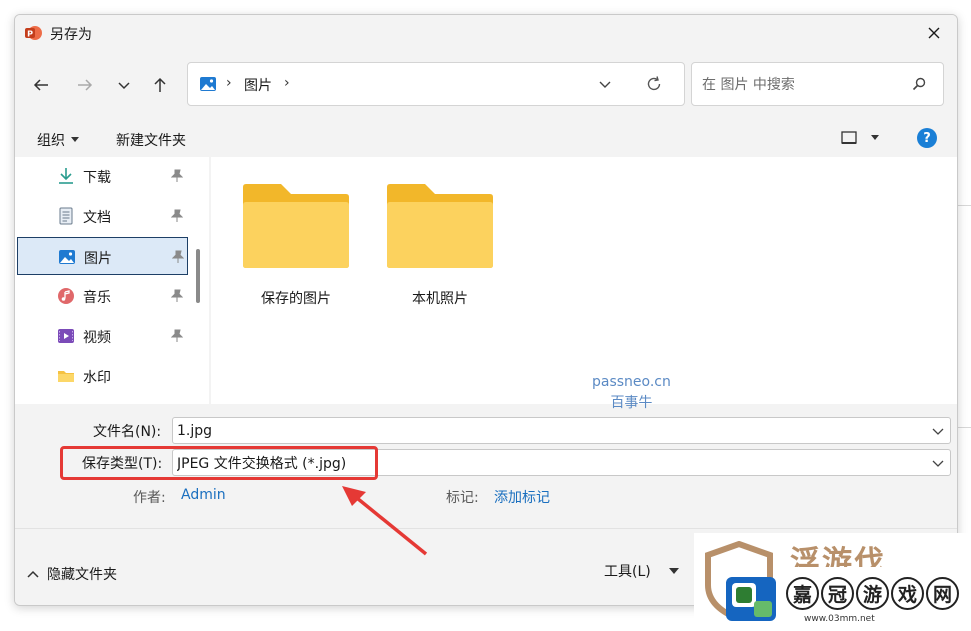  What do you see at coordinates (198, 276) in the screenshot?
I see `navigation-scrollbar` at bounding box center [198, 276].